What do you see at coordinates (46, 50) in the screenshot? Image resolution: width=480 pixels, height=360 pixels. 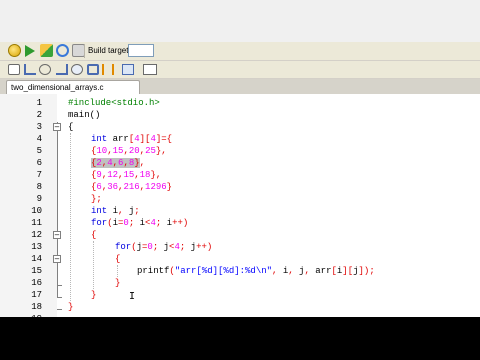 I see `build-and-run-icon` at bounding box center [46, 50].